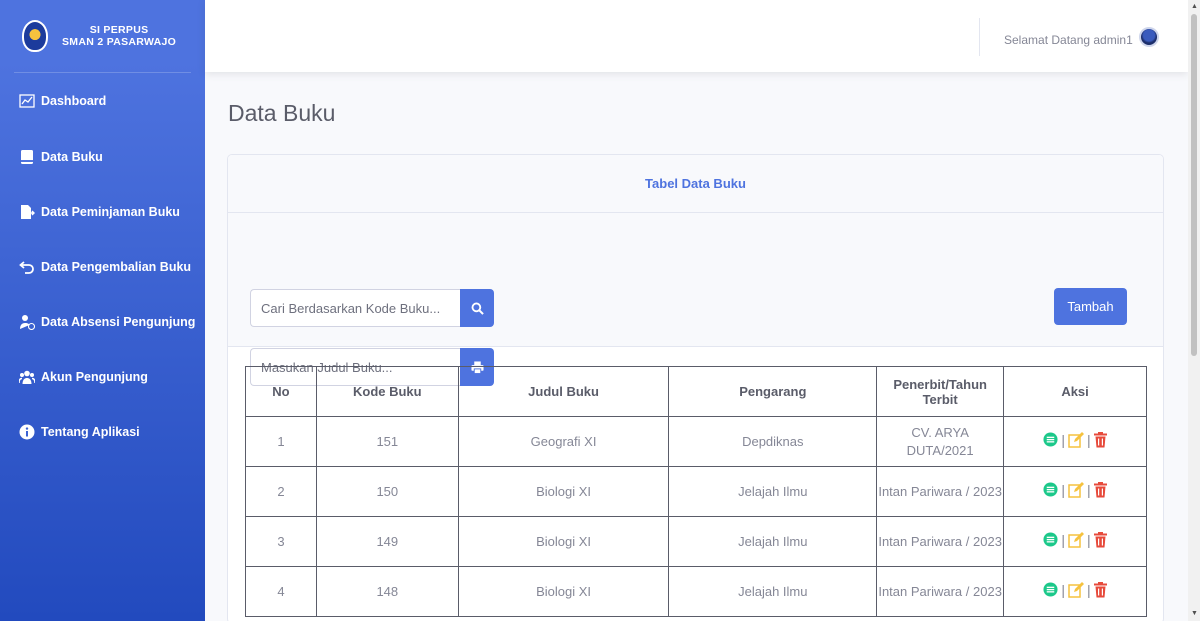 The image size is (1200, 621). I want to click on sidebar-item-akun-pengunjung: Akun Pengunjung, so click(102, 376).